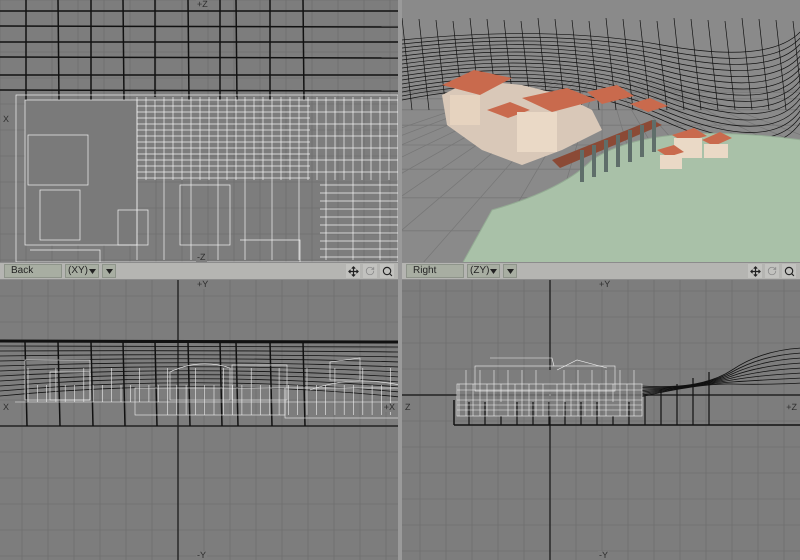 This screenshot has width=800, height=560. I want to click on axis-label: Z, so click(408, 407).